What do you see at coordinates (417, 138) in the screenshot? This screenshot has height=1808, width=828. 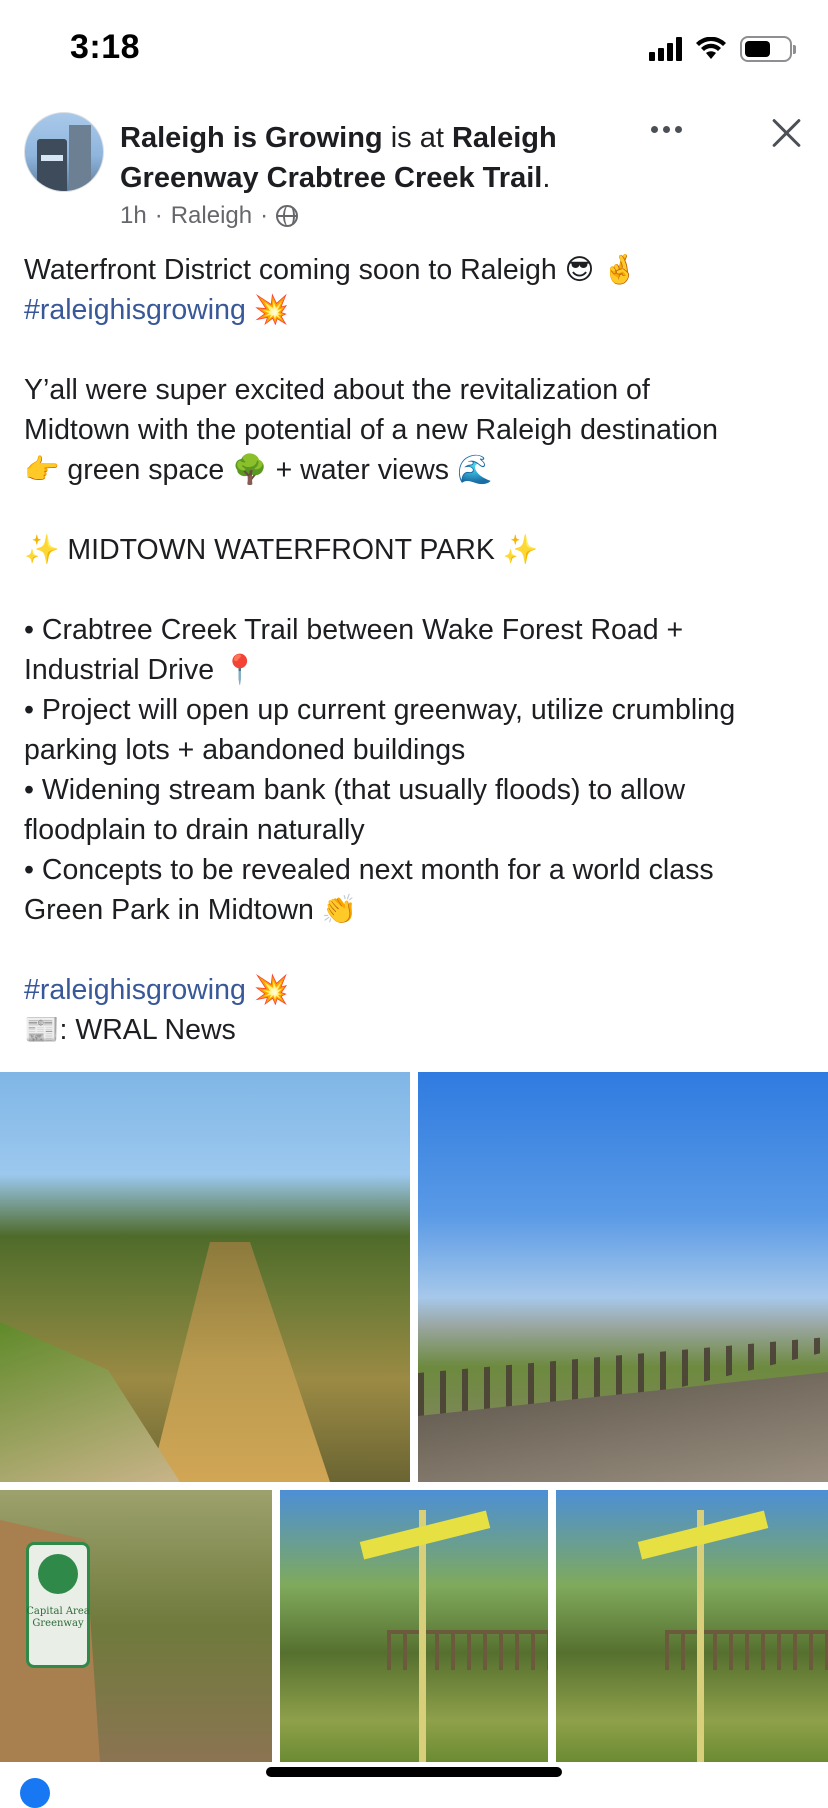 I see `at-text: is at` at bounding box center [417, 138].